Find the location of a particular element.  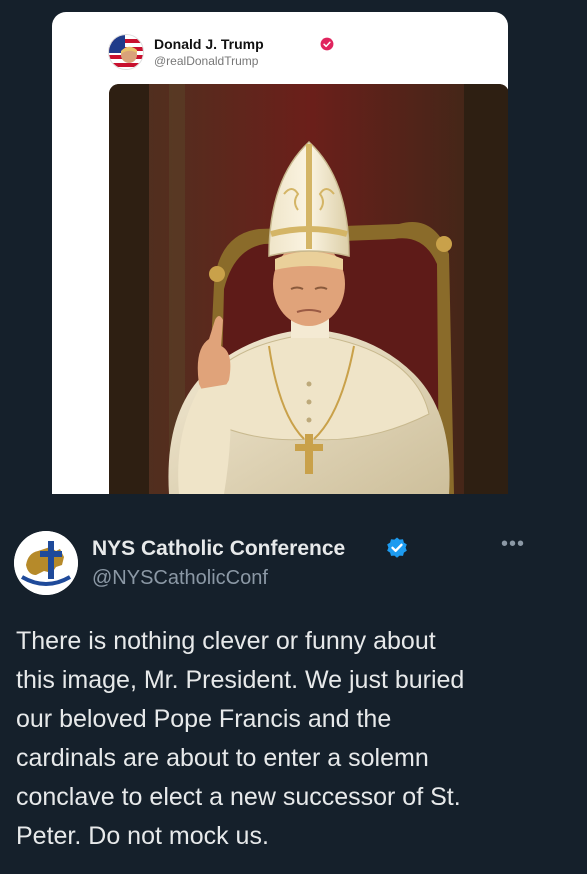

embedded-avatar is located at coordinates (126, 52).